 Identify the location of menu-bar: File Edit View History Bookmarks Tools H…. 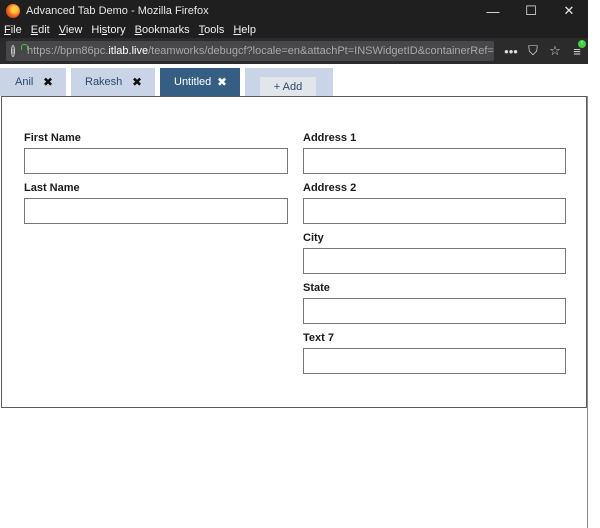
(294, 30).